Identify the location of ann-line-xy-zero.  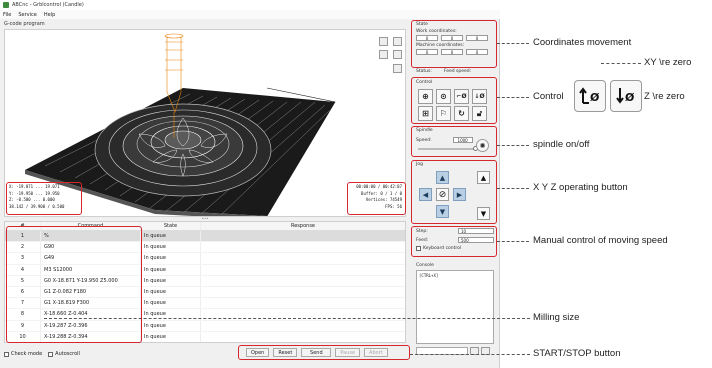
(621, 63).